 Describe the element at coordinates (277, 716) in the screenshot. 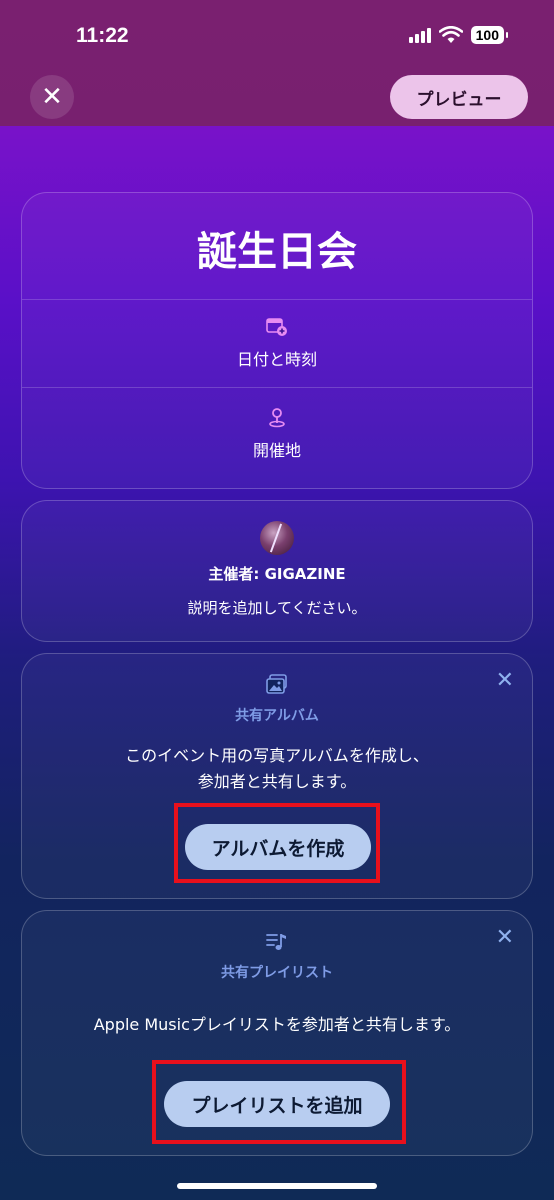

I see `album-label: 共有アルバム` at that location.